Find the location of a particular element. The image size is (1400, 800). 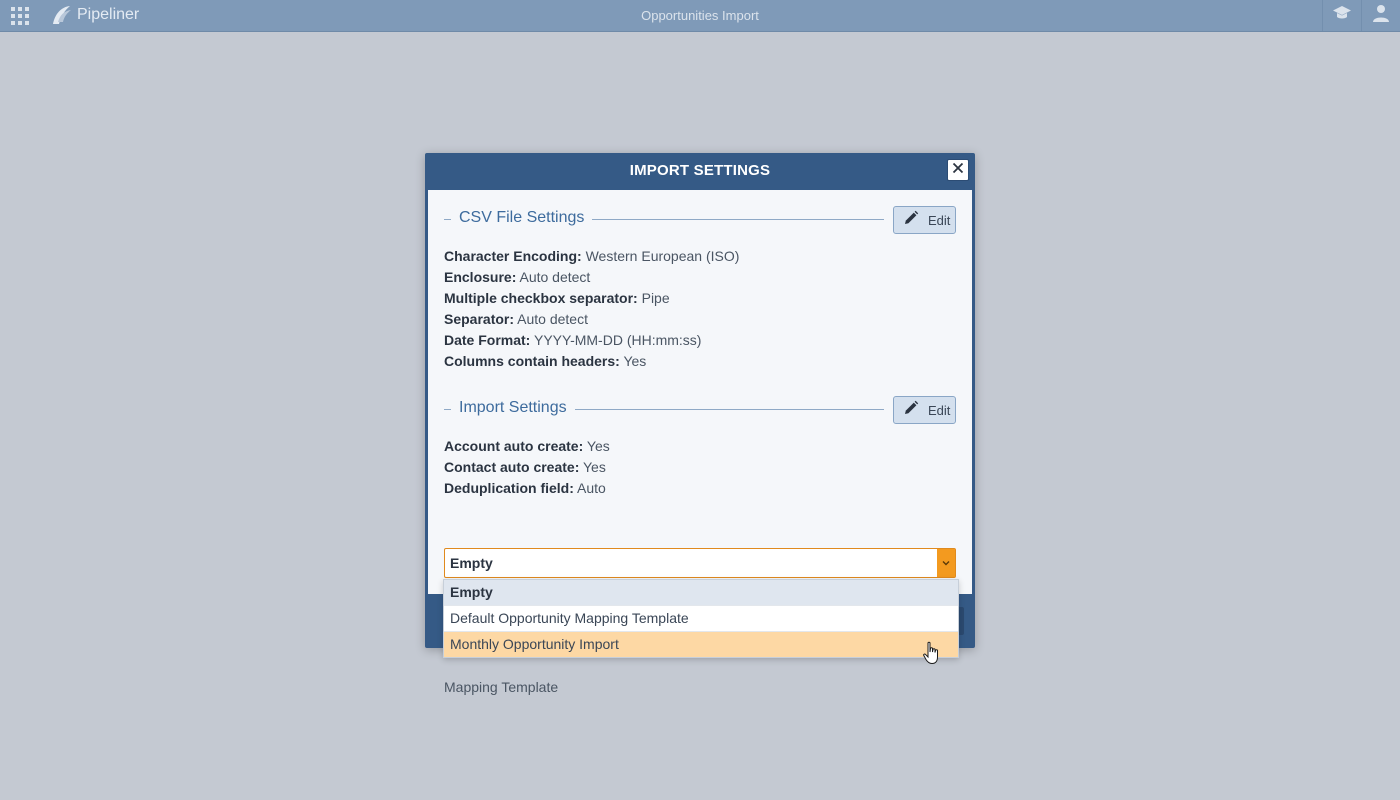

close-icon is located at coordinates (958, 170).